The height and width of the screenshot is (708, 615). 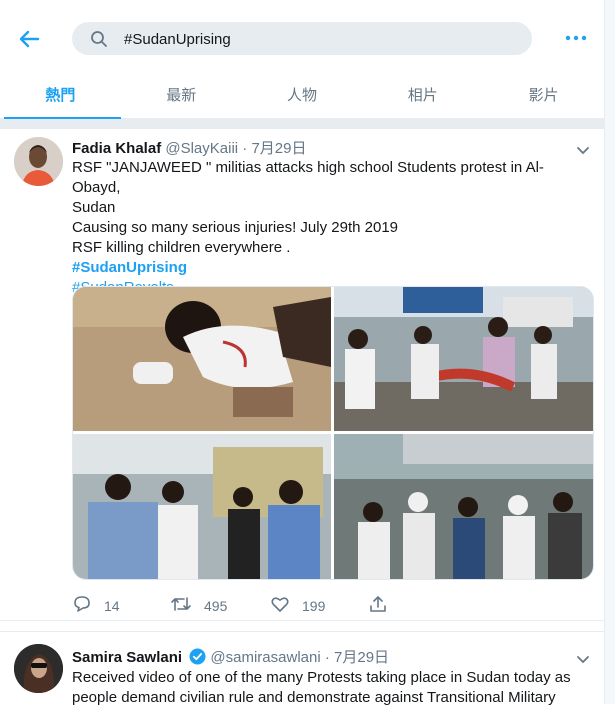 I want to click on tab-top: 熱門, so click(x=60, y=94).